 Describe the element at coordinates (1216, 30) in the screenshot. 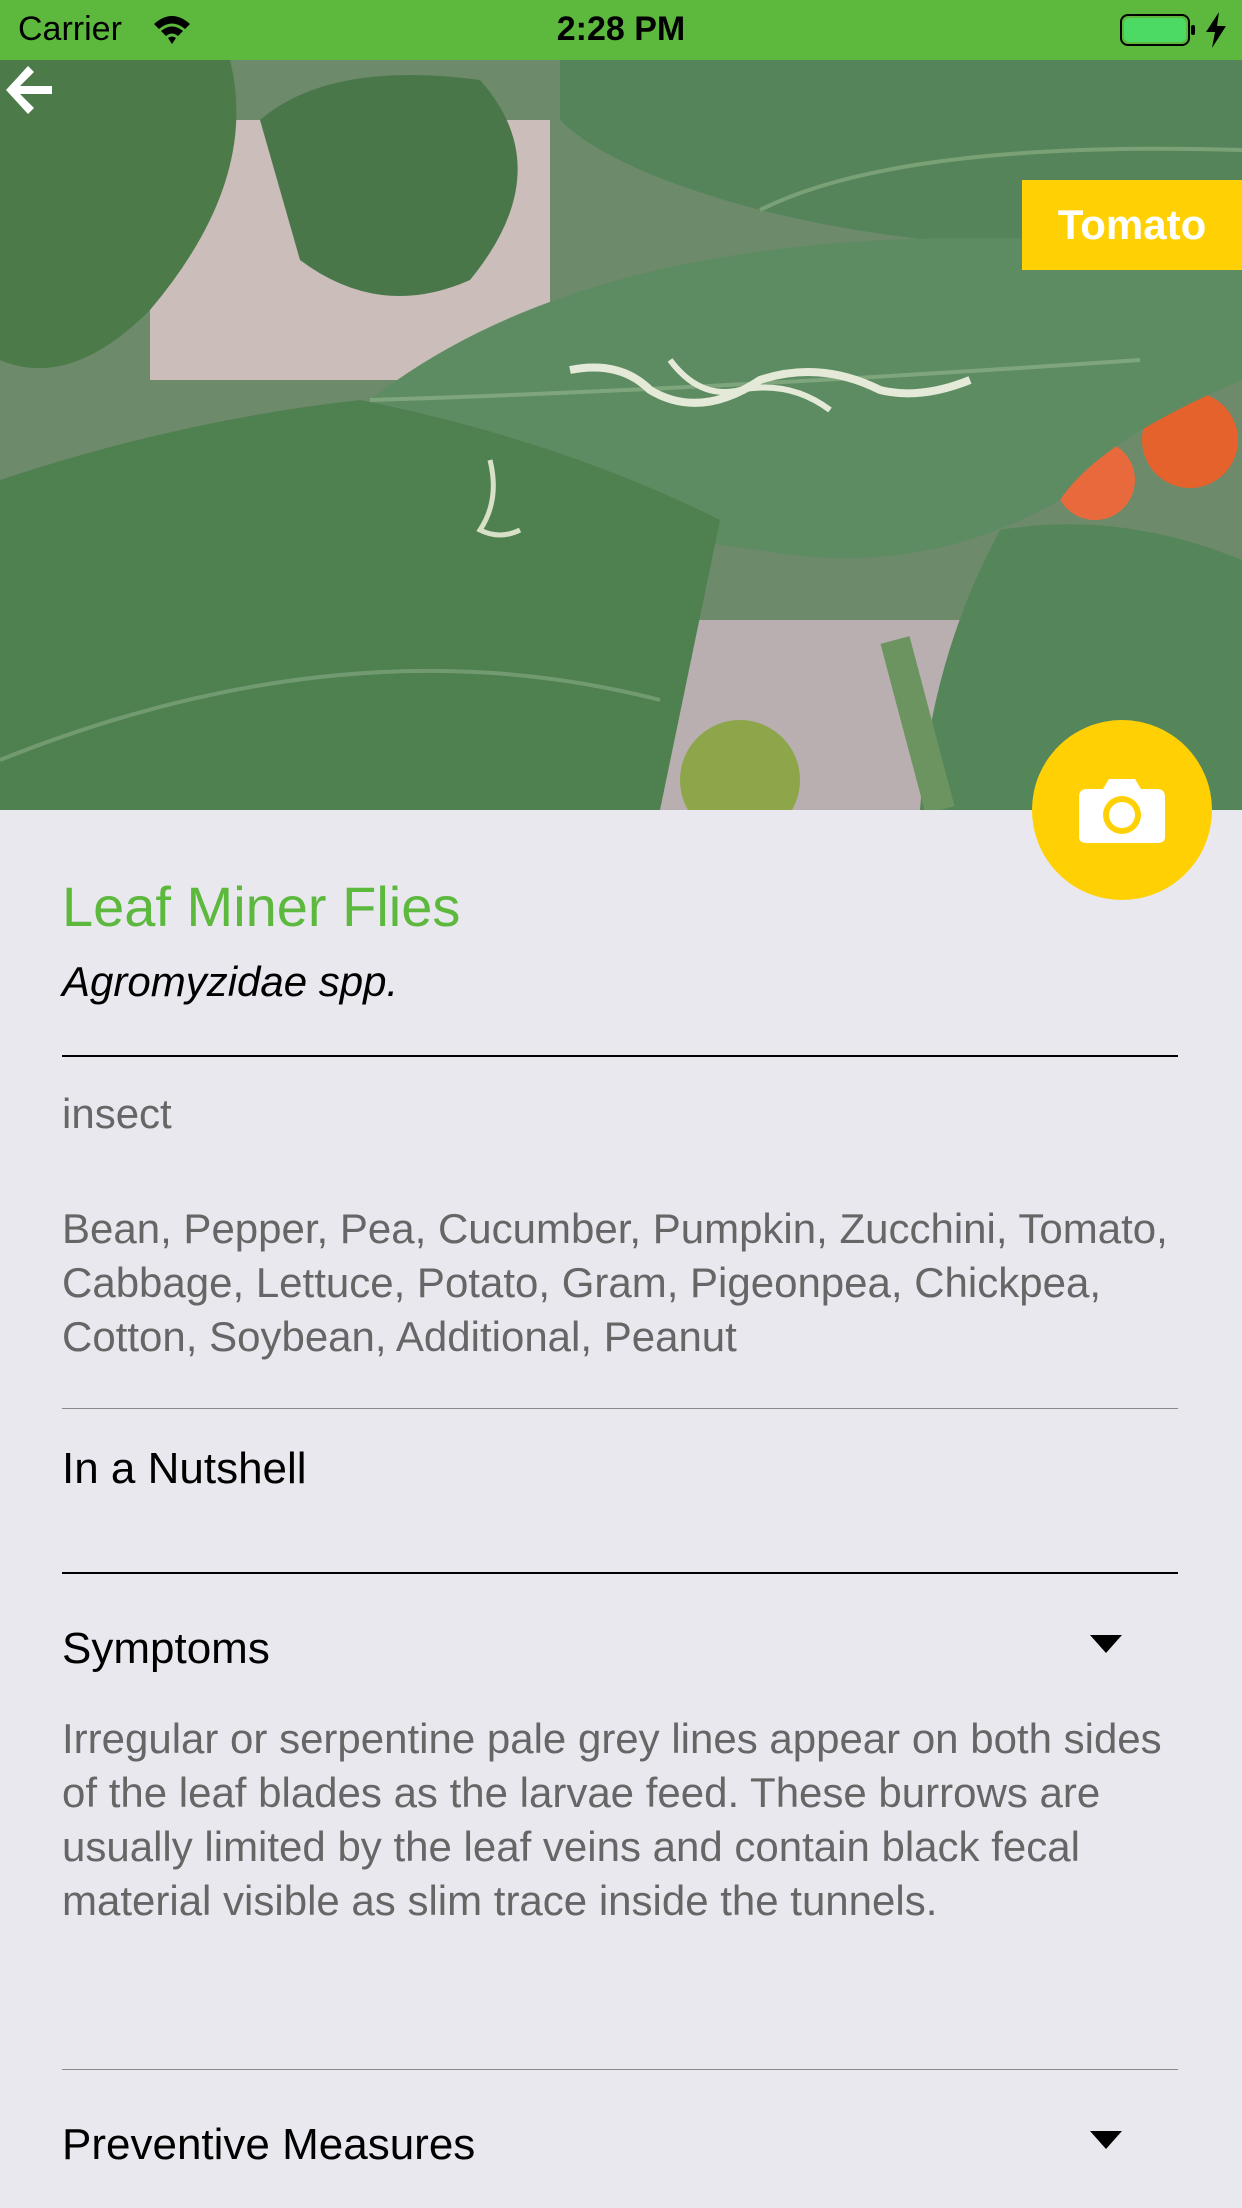

I see `charging-bolt-icon` at that location.